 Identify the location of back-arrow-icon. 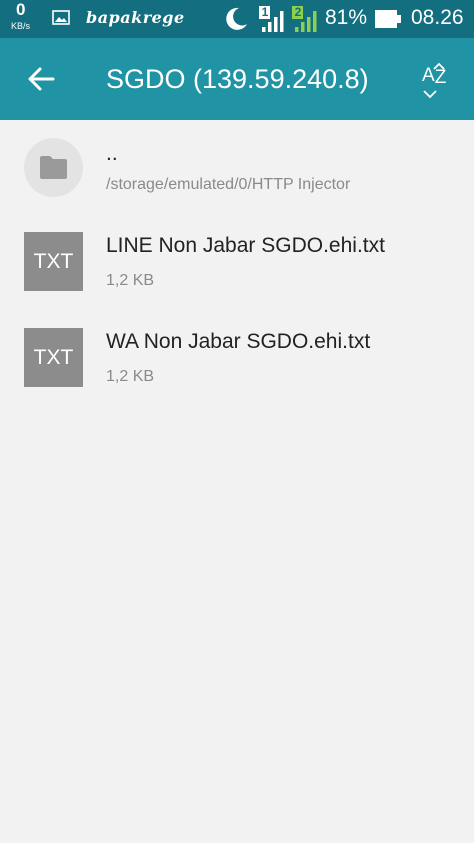
(41, 79).